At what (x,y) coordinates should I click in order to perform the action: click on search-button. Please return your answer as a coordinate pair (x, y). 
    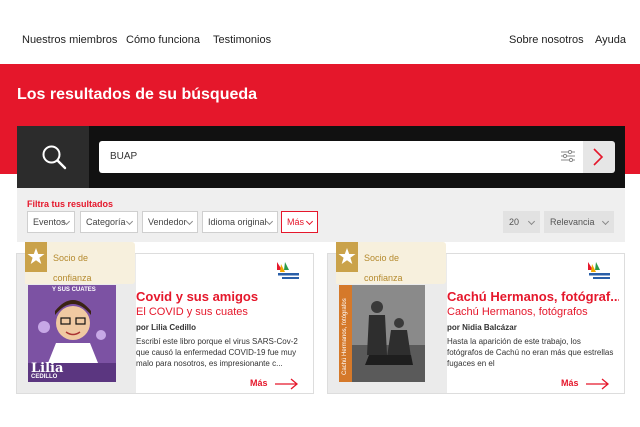
    Looking at the image, I should click on (53, 157).